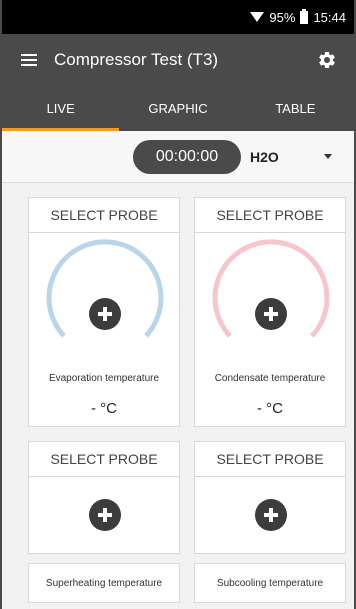  Describe the element at coordinates (136, 59) in the screenshot. I see `page-title: Compressor Test (T3)` at that location.